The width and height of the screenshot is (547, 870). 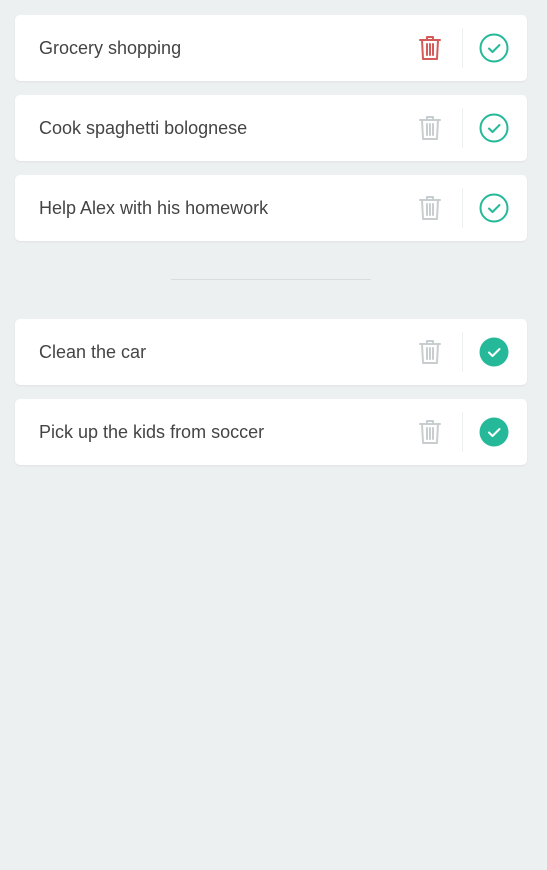 I want to click on todo-item-label: Pick up the kids from soccer, so click(x=152, y=432).